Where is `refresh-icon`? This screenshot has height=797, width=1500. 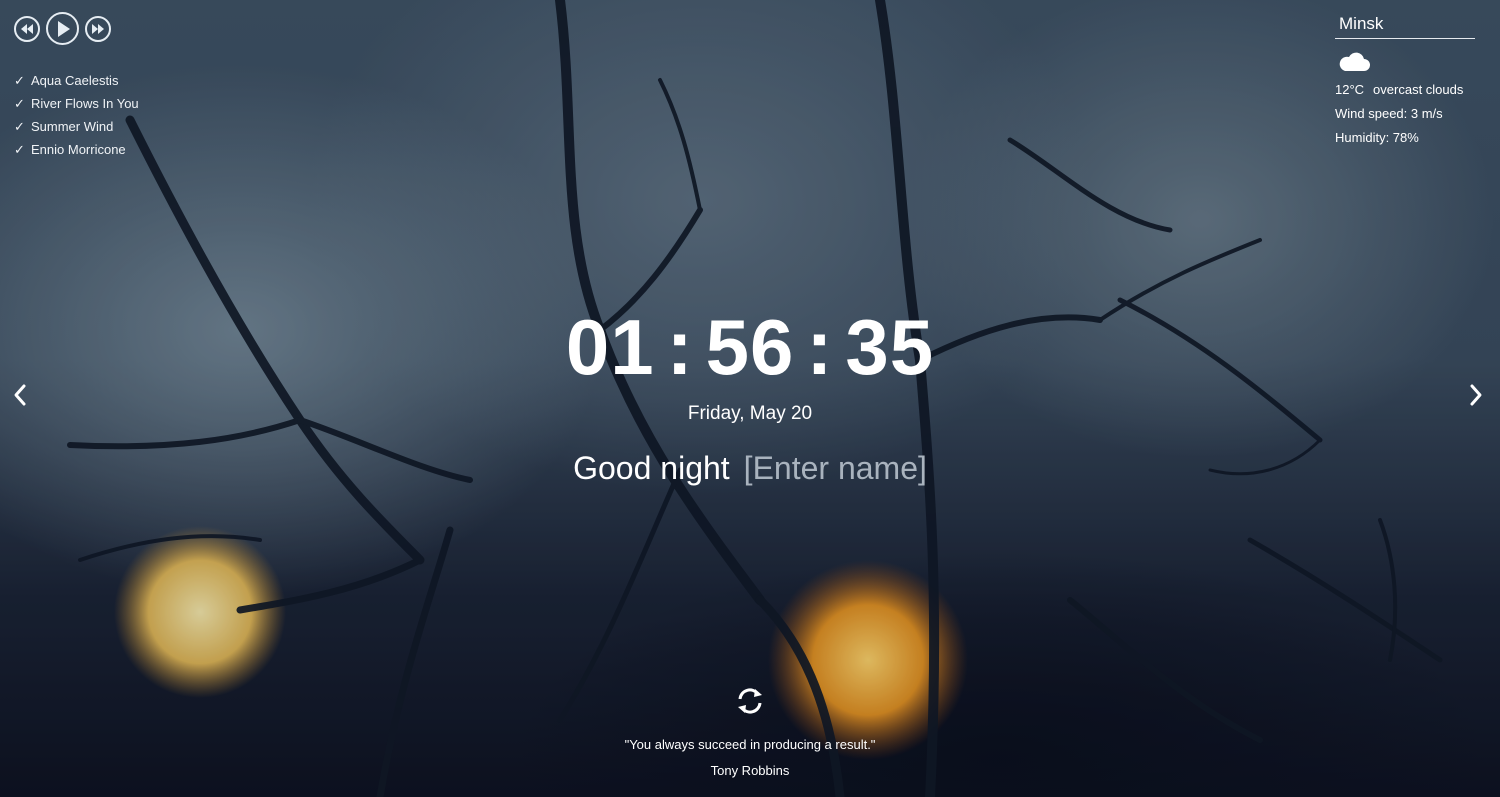
refresh-icon is located at coordinates (750, 701).